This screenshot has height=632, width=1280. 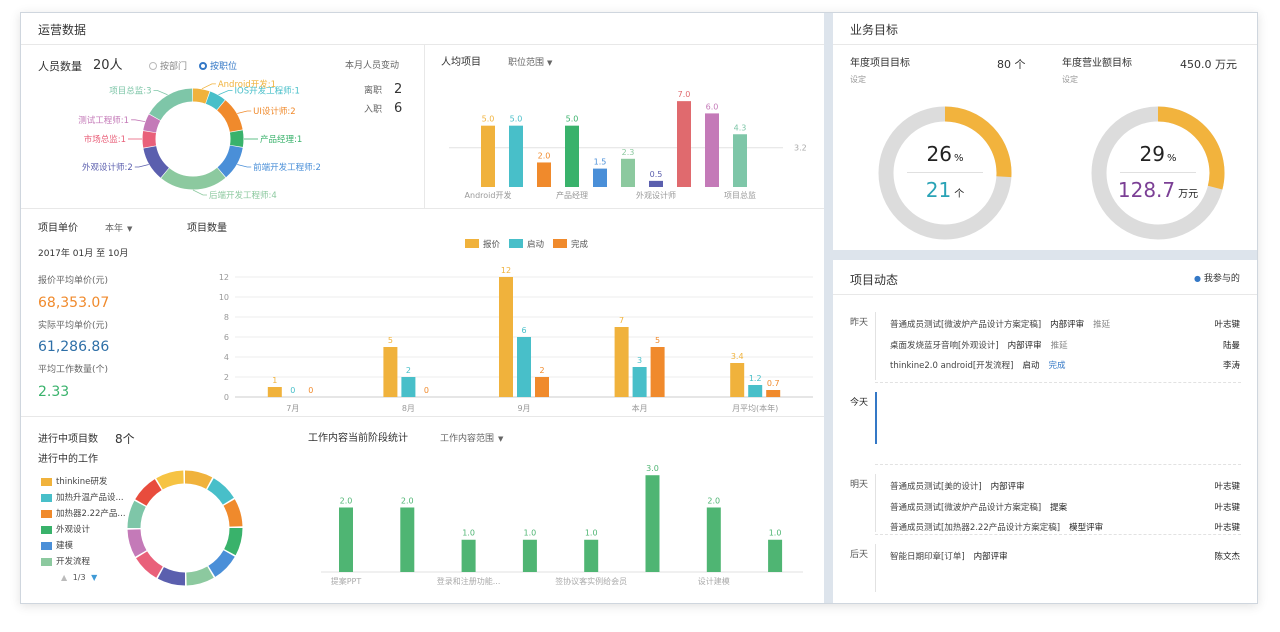 I want to click on staff-slice-label: 测试工程师:1, so click(x=103, y=120).